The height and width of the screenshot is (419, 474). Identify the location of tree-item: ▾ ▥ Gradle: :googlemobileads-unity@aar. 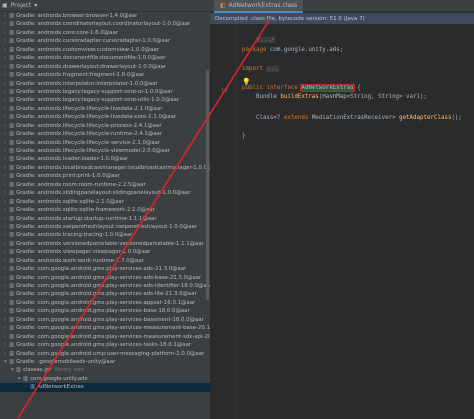
(105, 362).